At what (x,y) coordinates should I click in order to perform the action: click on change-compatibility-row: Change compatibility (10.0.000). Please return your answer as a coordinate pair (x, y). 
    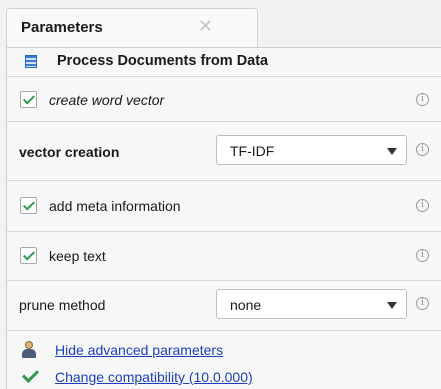
    Looking at the image, I should click on (224, 377).